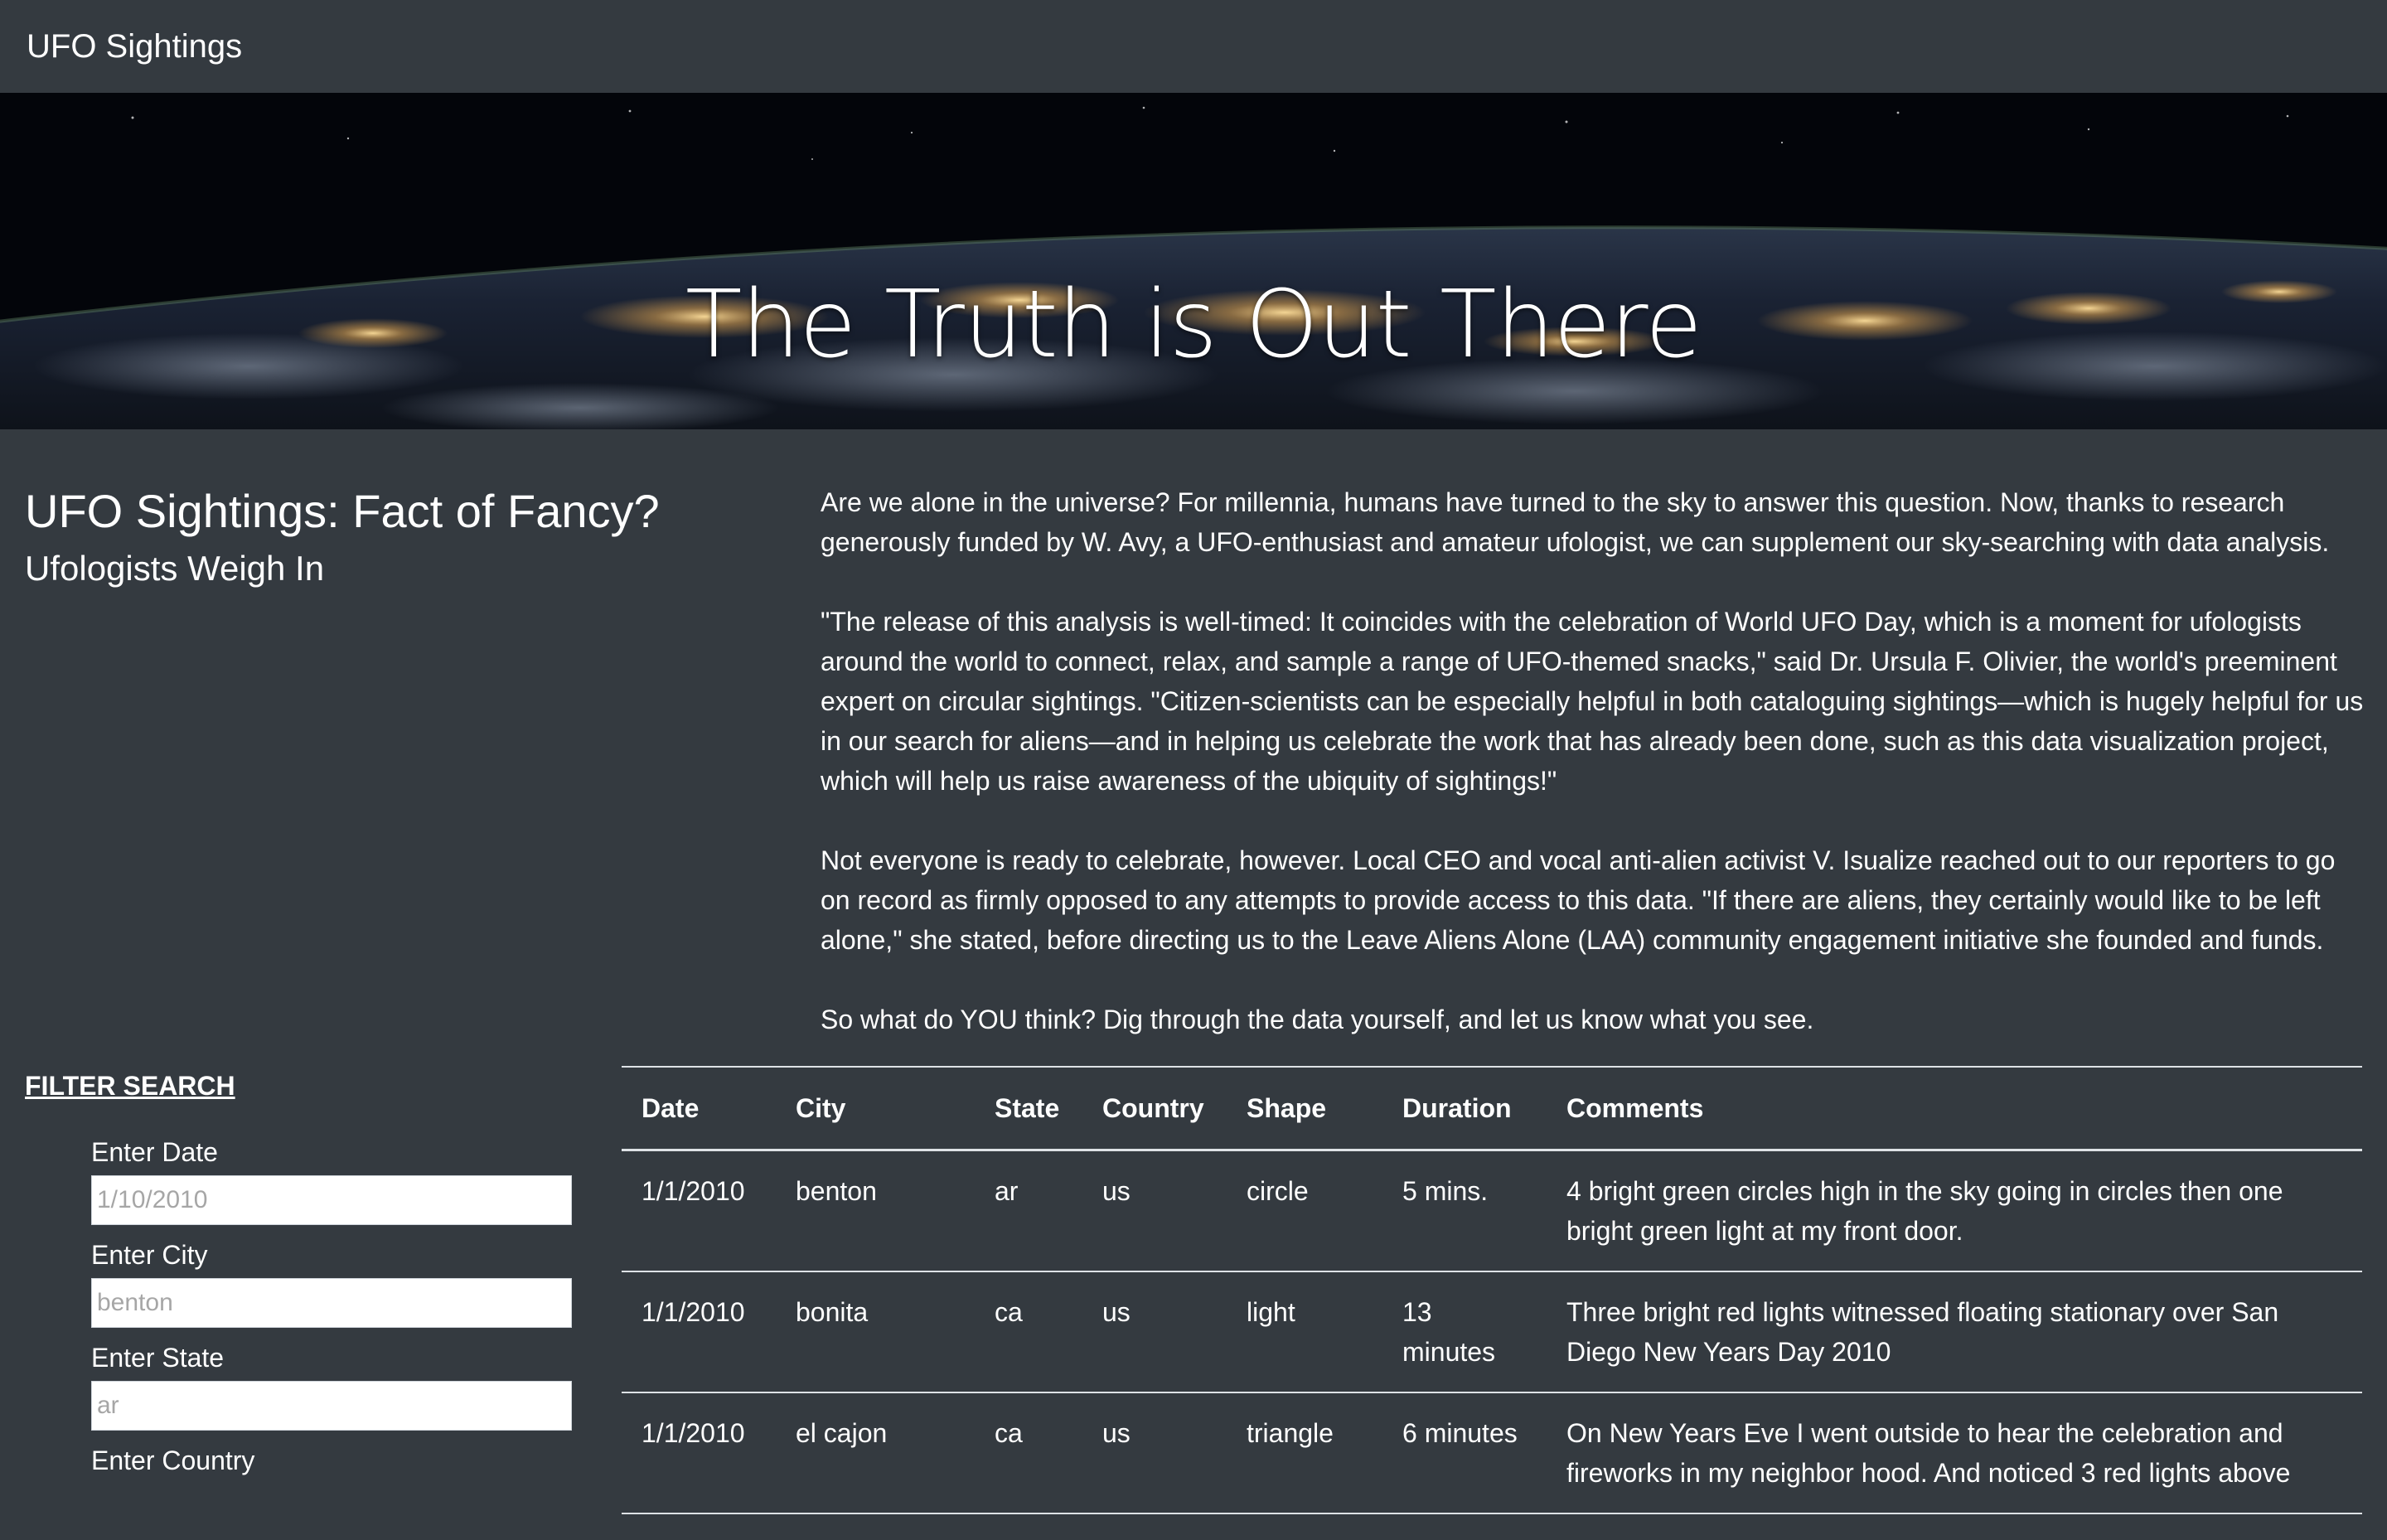 This screenshot has height=1540, width=2387. I want to click on column-header-city: City, so click(875, 1108).